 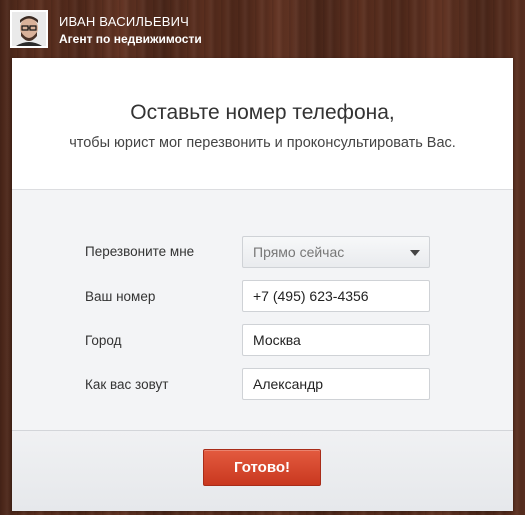 I want to click on callback-time-select: Прямо сейчас, so click(x=336, y=252).